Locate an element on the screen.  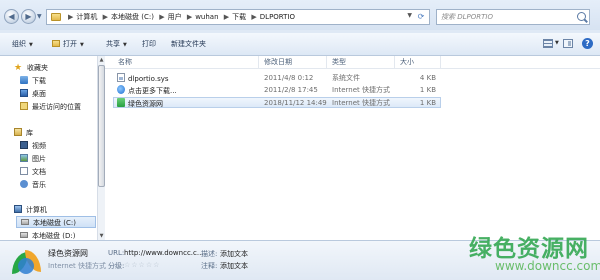
nav-pictures: 图片 is located at coordinates (33, 159).